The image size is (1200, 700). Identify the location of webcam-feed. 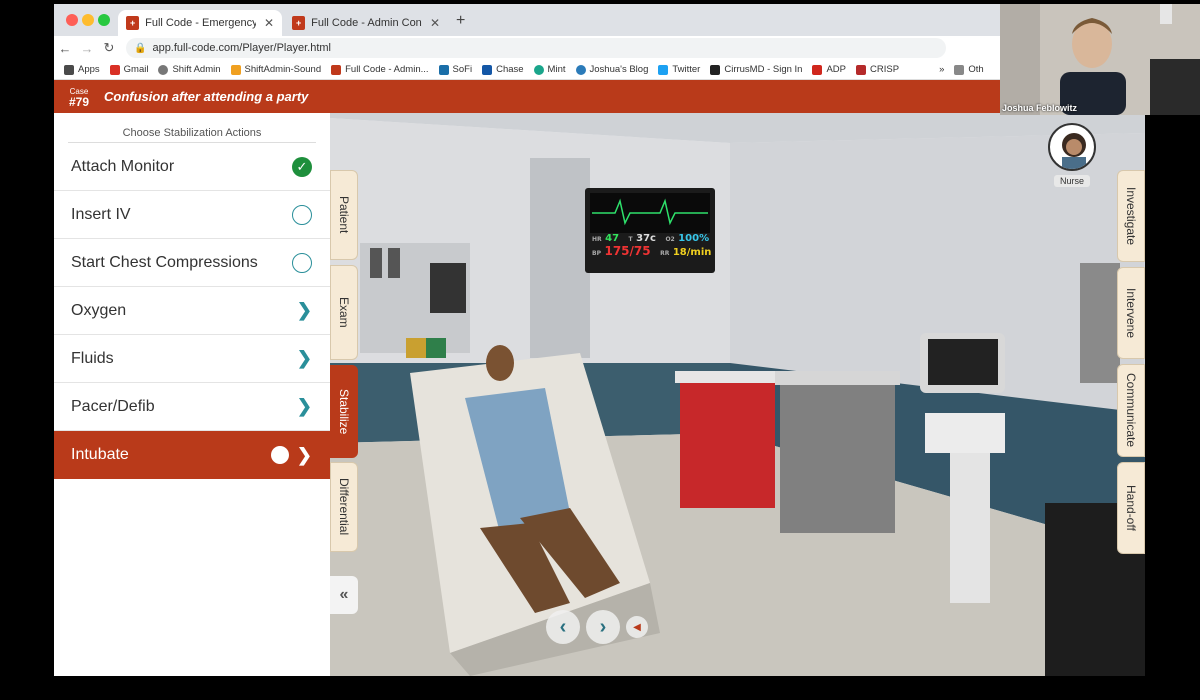
(1100, 59).